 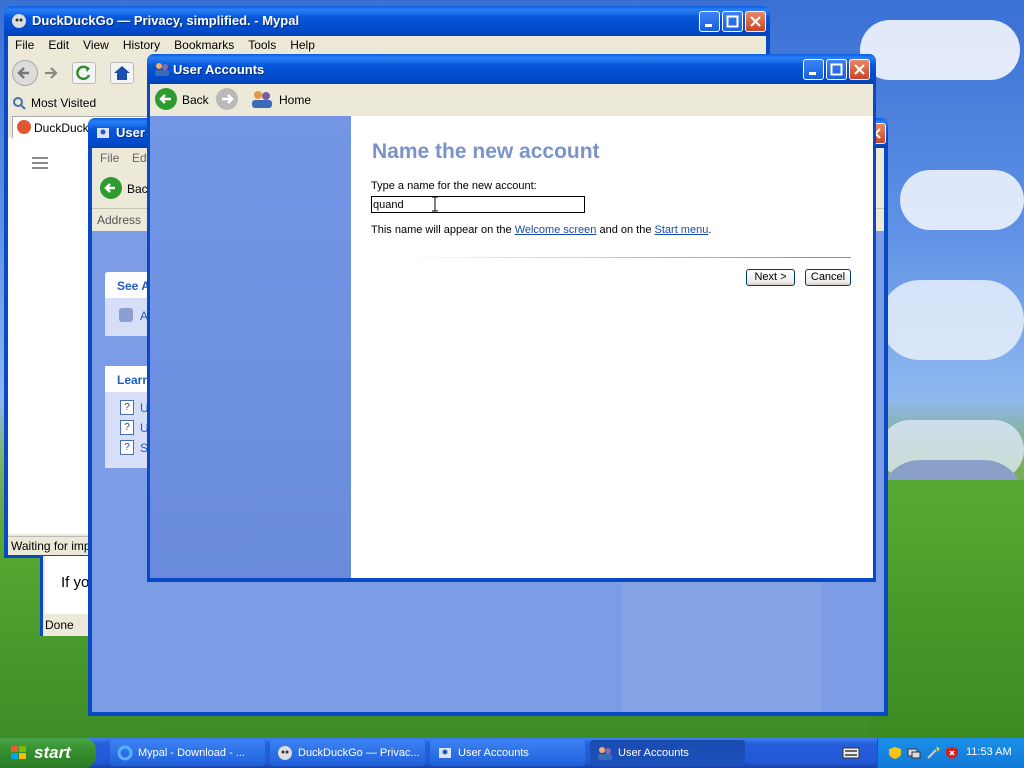 What do you see at coordinates (755, 21) in the screenshot?
I see `close-button` at bounding box center [755, 21].